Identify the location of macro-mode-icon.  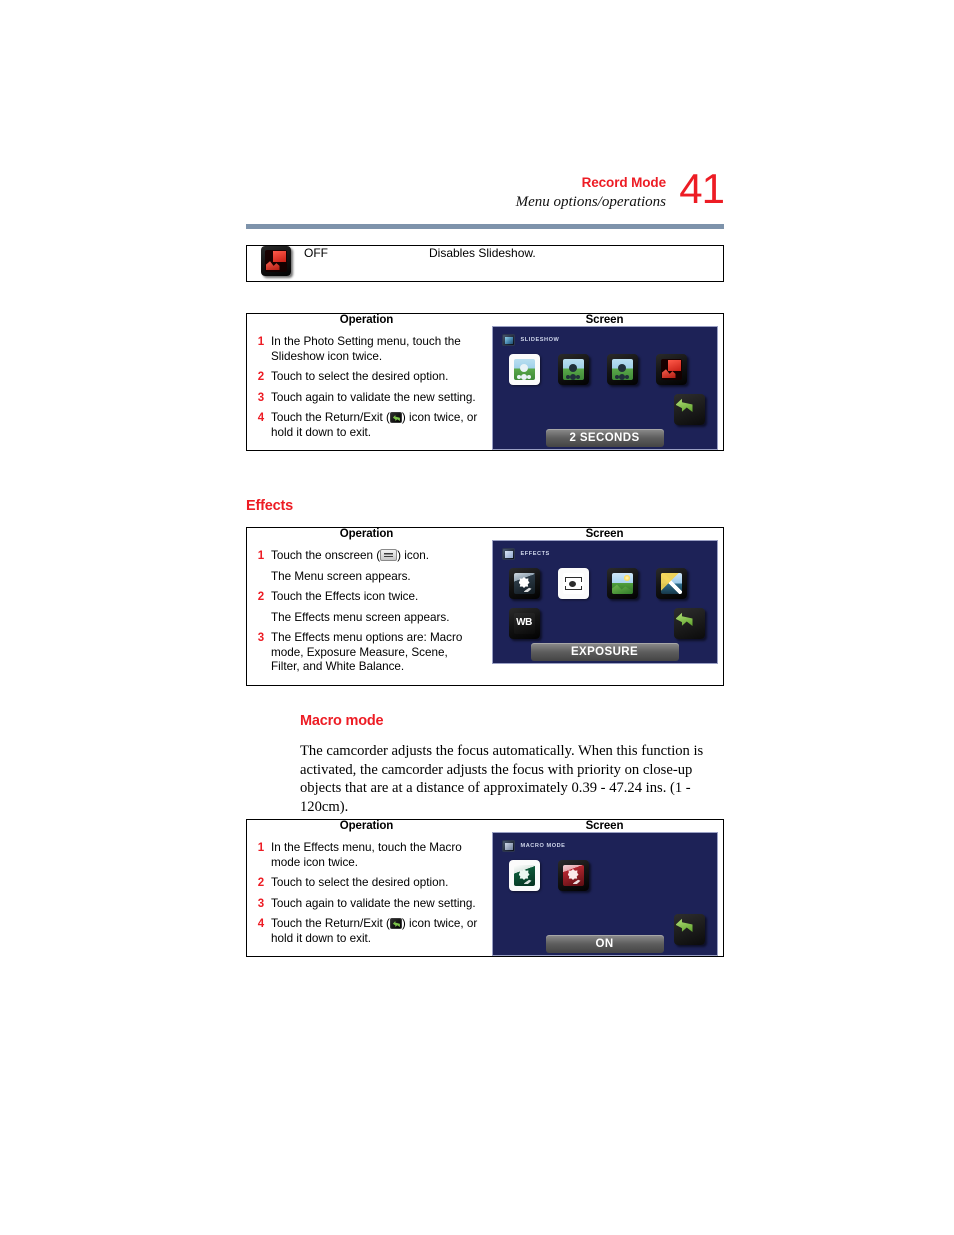
(524, 583).